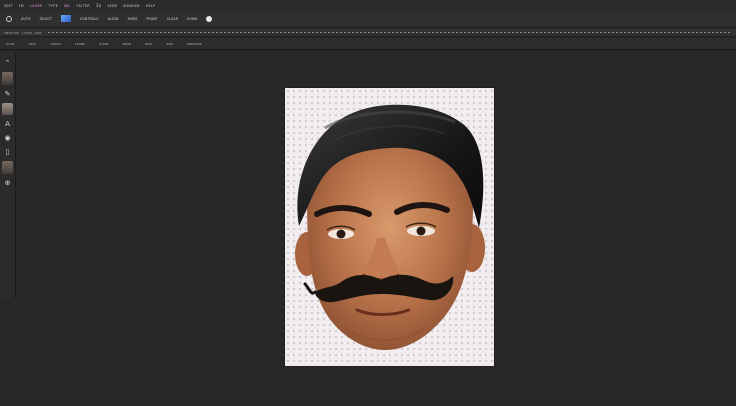  Describe the element at coordinates (36, 5) in the screenshot. I see `menu-item-layer: ʟᴀʏᴇʀ` at that location.